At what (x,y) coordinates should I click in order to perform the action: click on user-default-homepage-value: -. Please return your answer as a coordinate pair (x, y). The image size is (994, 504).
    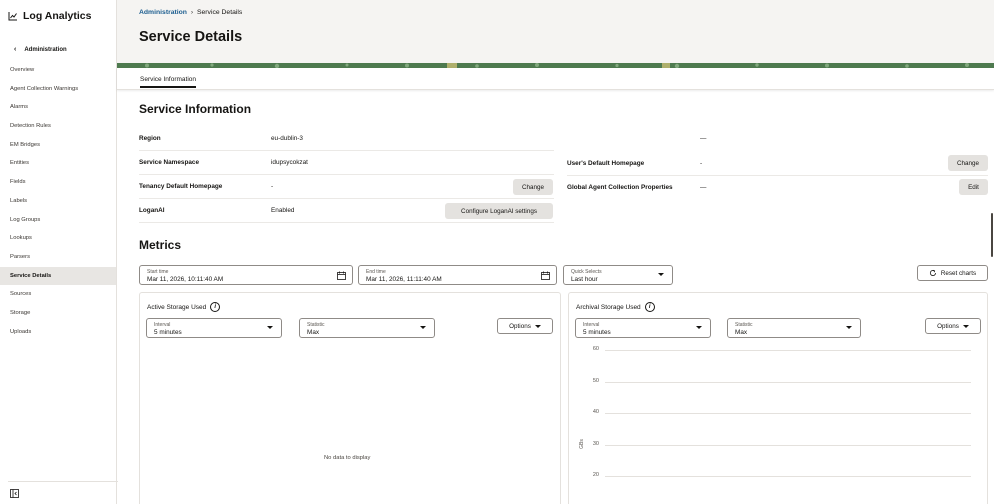
    Looking at the image, I should click on (701, 163).